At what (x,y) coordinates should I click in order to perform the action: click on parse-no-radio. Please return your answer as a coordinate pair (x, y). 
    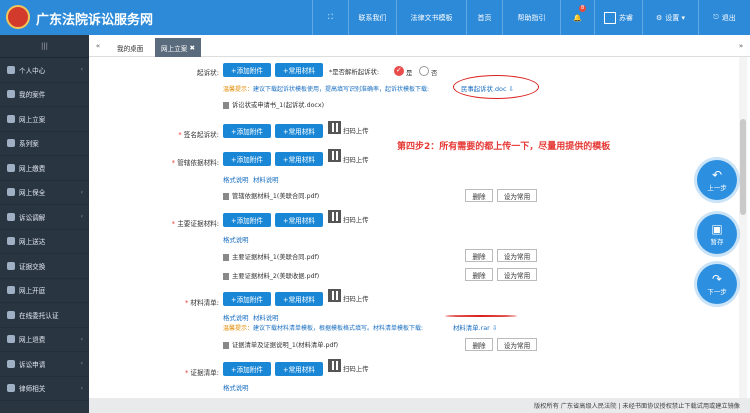
    Looking at the image, I should click on (424, 71).